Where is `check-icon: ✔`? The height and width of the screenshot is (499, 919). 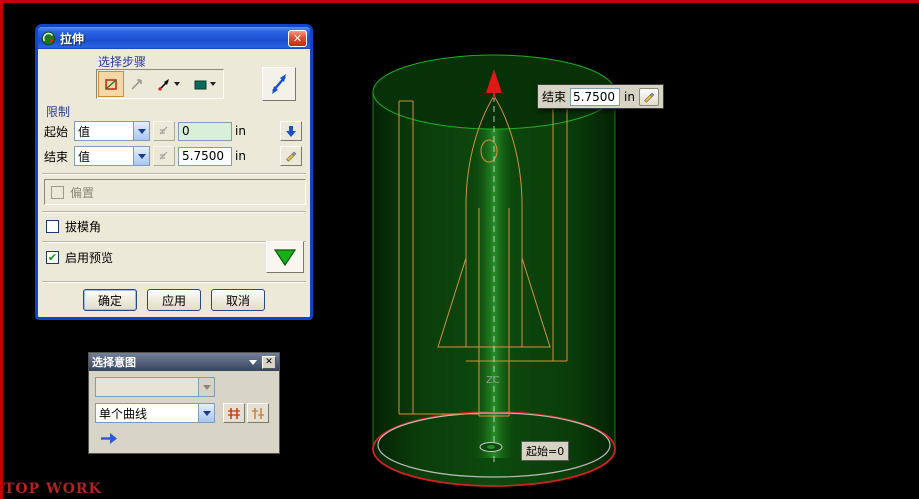
check-icon: ✔ is located at coordinates (52, 257).